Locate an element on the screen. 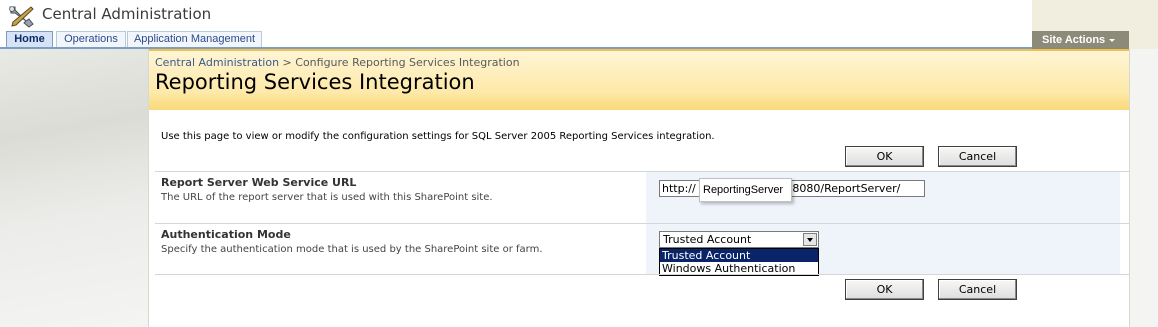 The image size is (1158, 327). dropdown-arrow-icon is located at coordinates (810, 239).